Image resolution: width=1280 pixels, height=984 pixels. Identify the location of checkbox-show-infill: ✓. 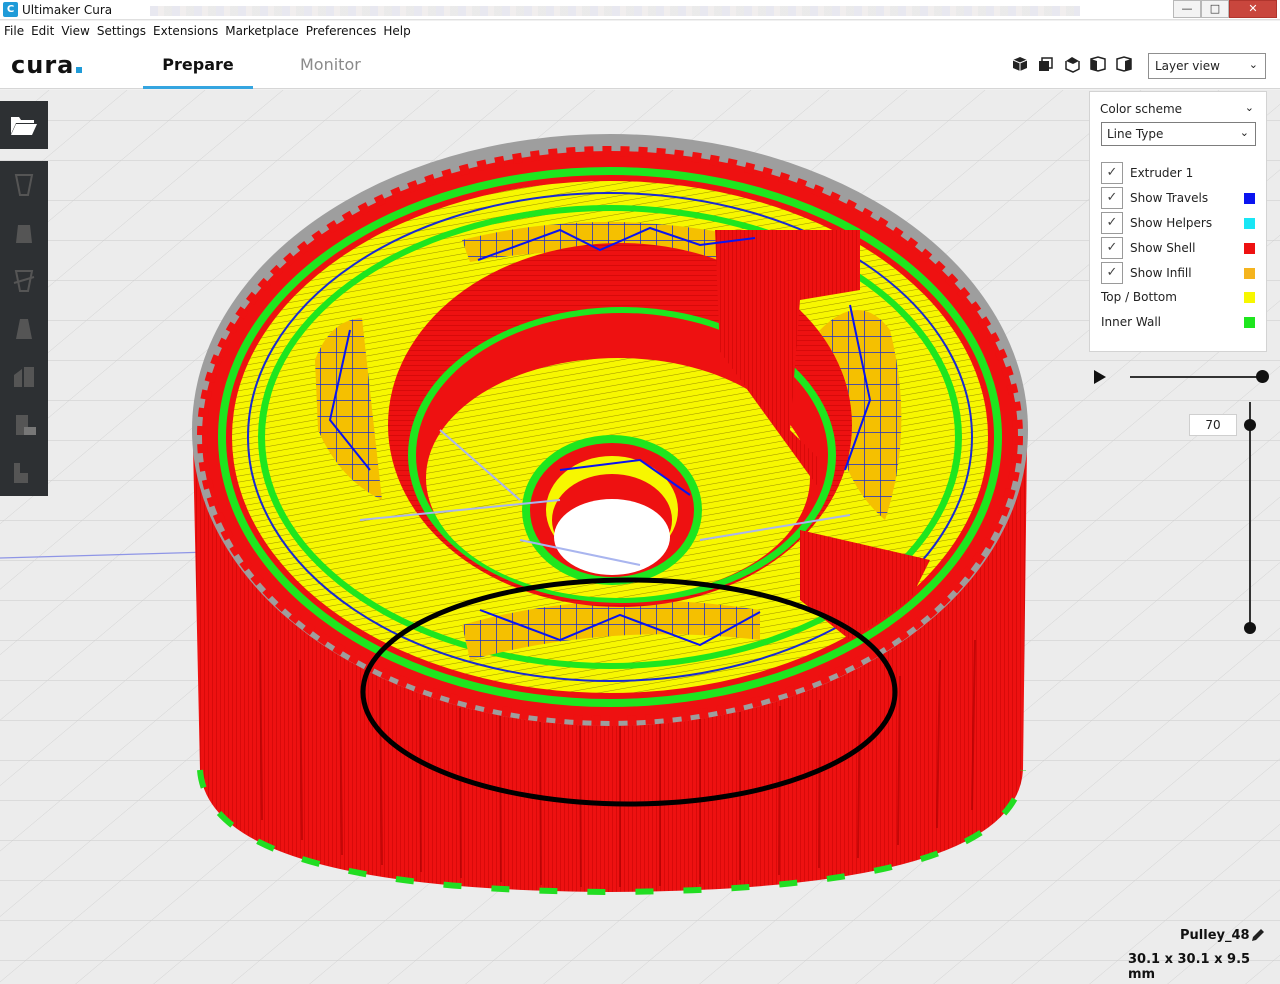
(1112, 273).